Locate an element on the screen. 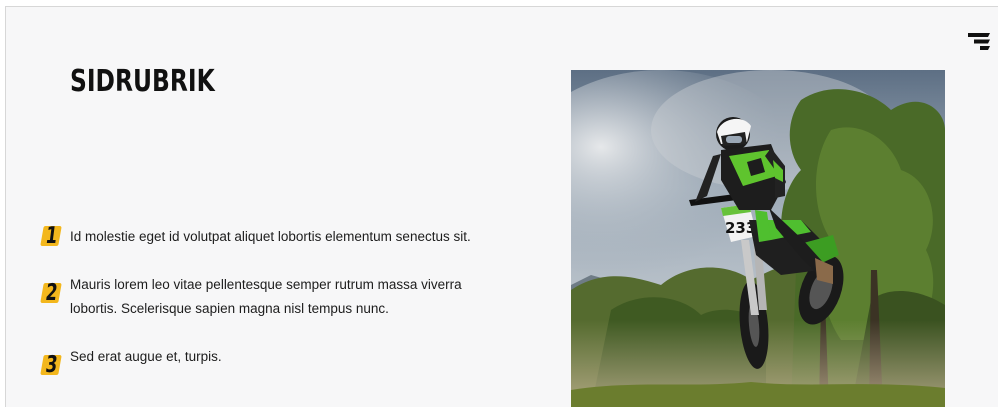 This screenshot has height=407, width=998. list-item-text: Sed erat augue et, turpis. is located at coordinates (146, 356).